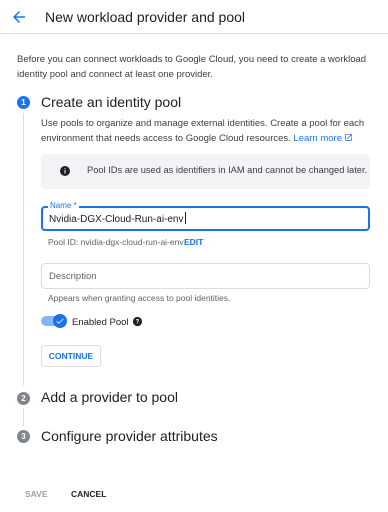  I want to click on step-1-title: Create an identity pool, so click(111, 102).